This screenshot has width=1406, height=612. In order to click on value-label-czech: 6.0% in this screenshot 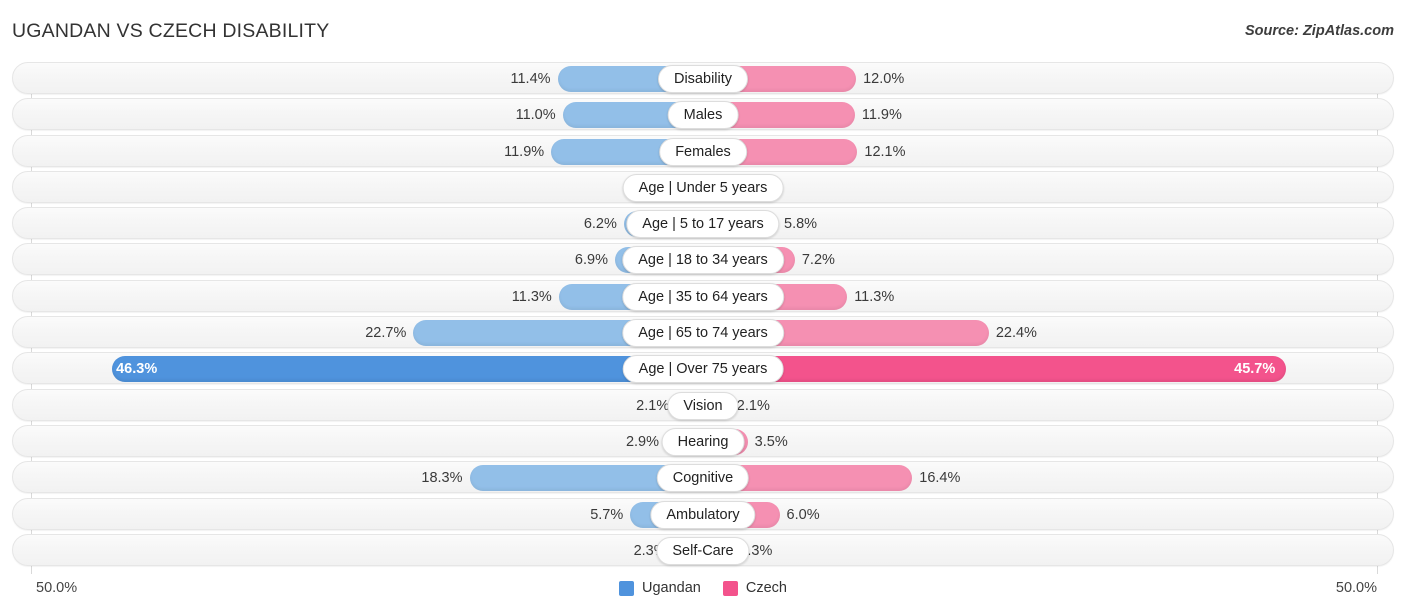, I will do `click(803, 514)`.